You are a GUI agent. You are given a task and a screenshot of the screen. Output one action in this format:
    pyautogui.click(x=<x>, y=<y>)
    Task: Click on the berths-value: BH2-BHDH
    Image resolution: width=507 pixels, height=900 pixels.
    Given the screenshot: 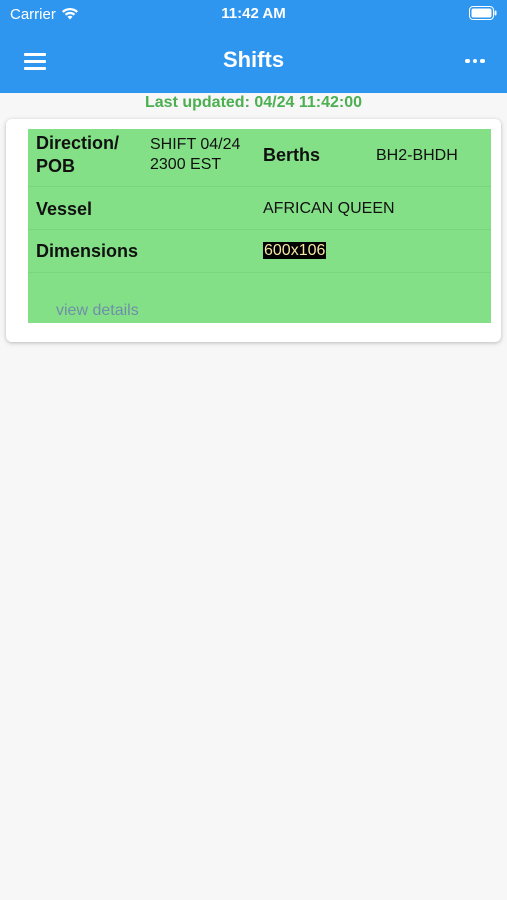 What is the action you would take?
    pyautogui.click(x=417, y=155)
    